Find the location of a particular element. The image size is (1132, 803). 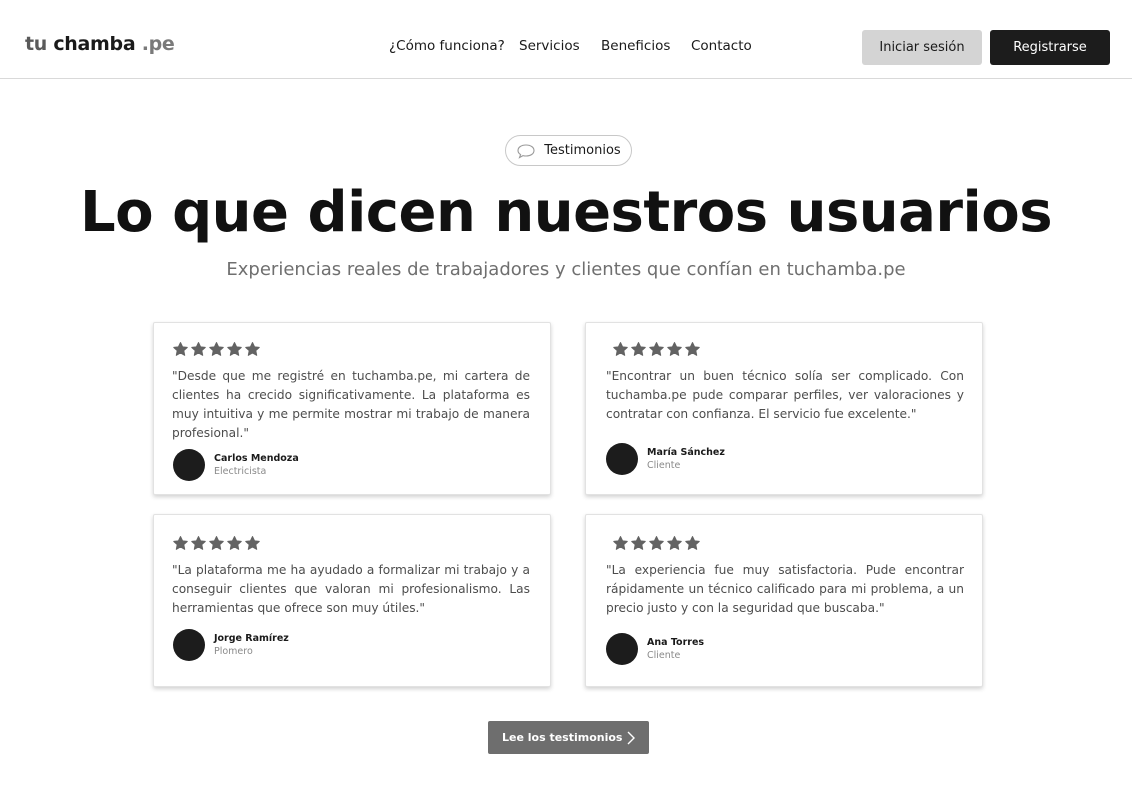

testimonial-author: Ana Torres Cliente is located at coordinates (655, 649).